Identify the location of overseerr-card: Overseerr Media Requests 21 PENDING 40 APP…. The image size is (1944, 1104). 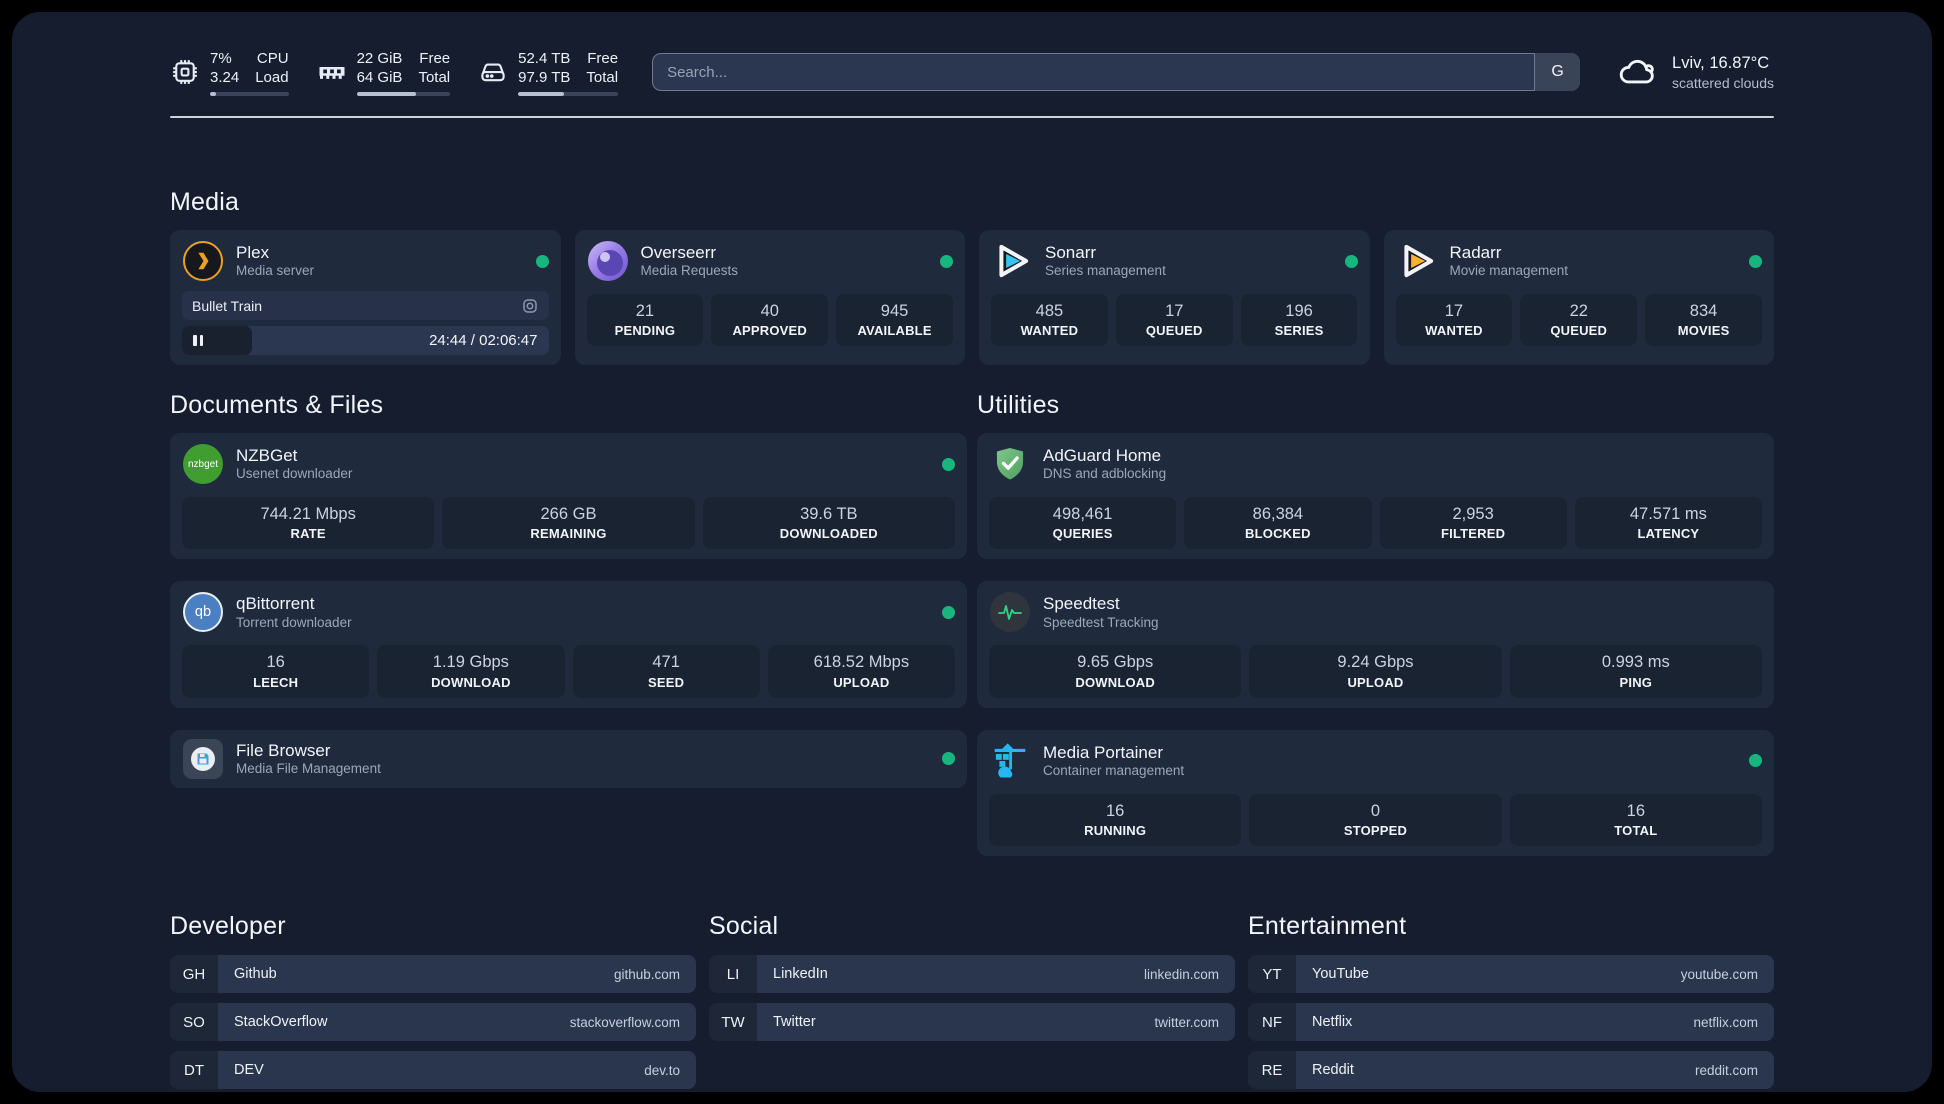
(769, 297).